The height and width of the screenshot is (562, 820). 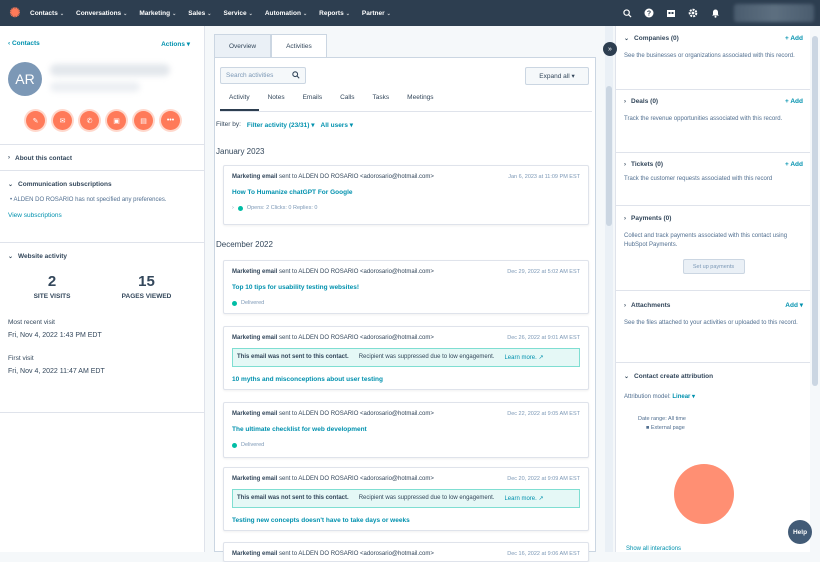 What do you see at coordinates (35, 120) in the screenshot?
I see `note-icon: ✎` at bounding box center [35, 120].